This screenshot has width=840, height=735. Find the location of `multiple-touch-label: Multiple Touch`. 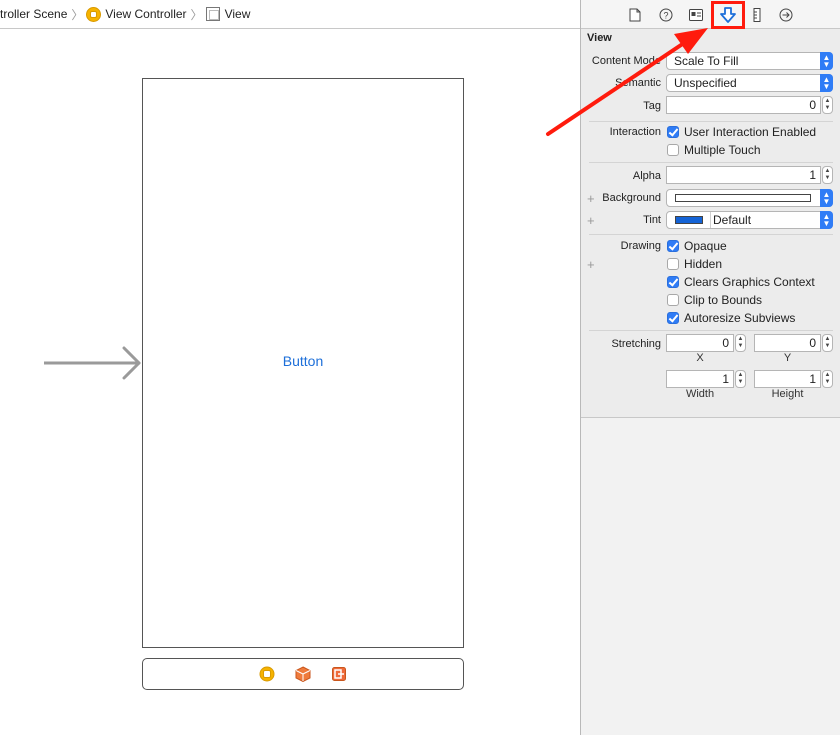

multiple-touch-label: Multiple Touch is located at coordinates (722, 150).